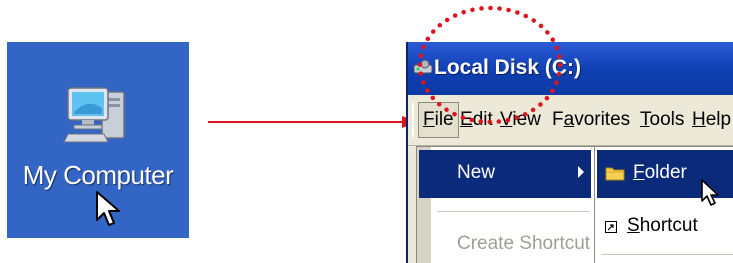 The width and height of the screenshot is (733, 263). I want to click on submenu-separator, so click(667, 254).